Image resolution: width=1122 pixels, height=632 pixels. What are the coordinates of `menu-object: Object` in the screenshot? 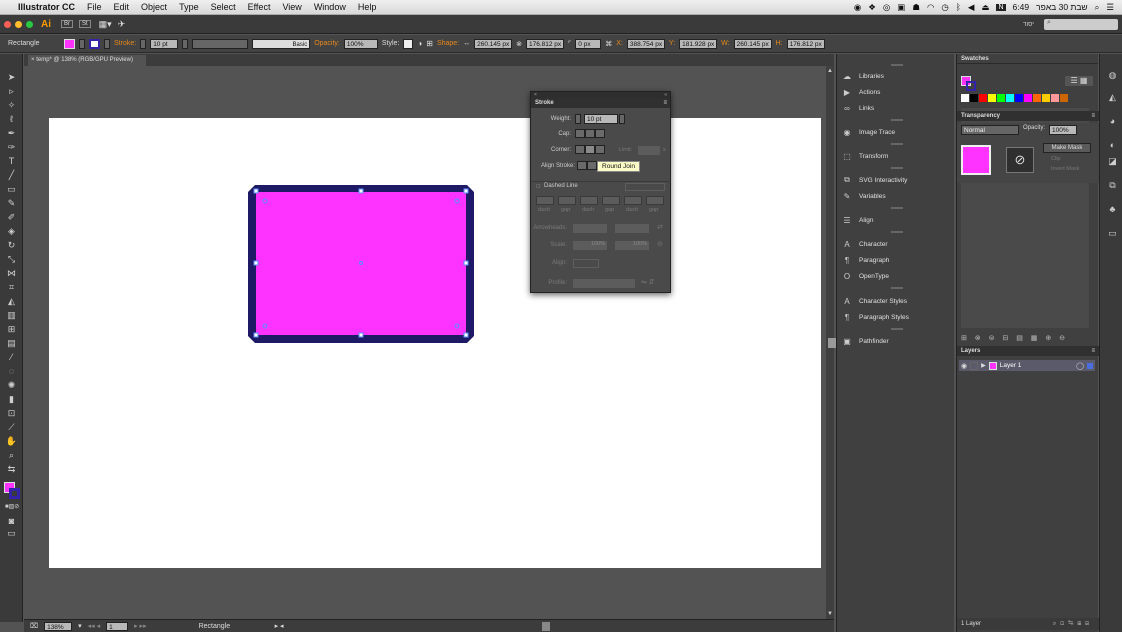 It's located at (154, 7).